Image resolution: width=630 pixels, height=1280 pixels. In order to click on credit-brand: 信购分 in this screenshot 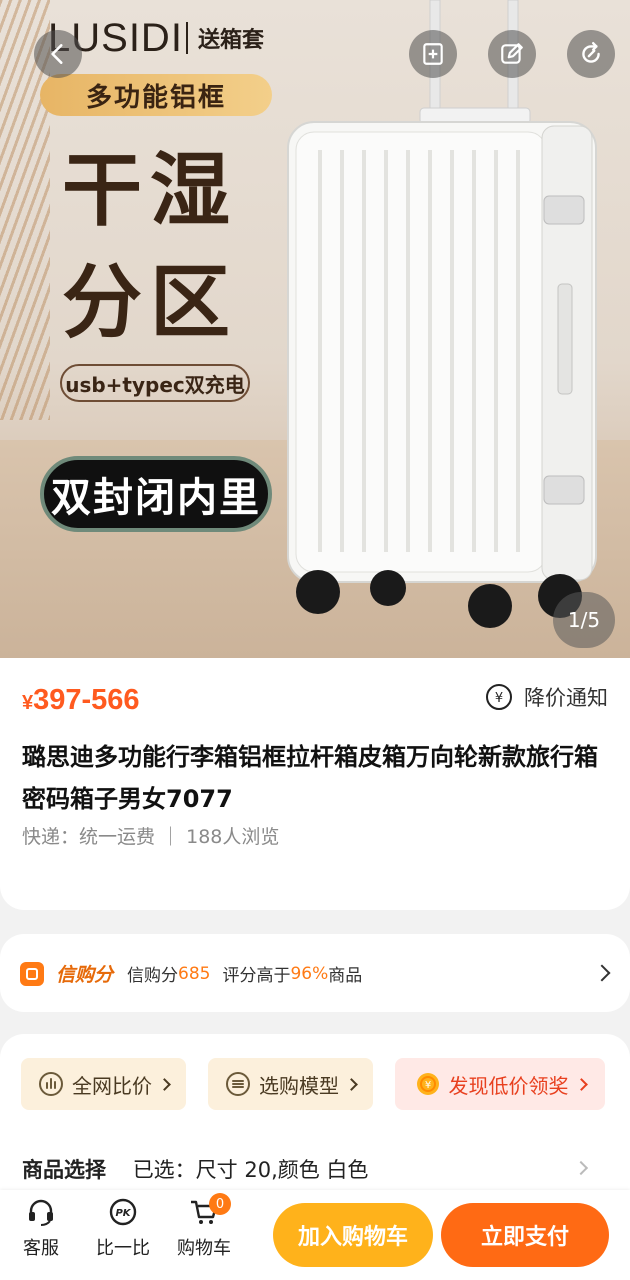, I will do `click(85, 975)`.